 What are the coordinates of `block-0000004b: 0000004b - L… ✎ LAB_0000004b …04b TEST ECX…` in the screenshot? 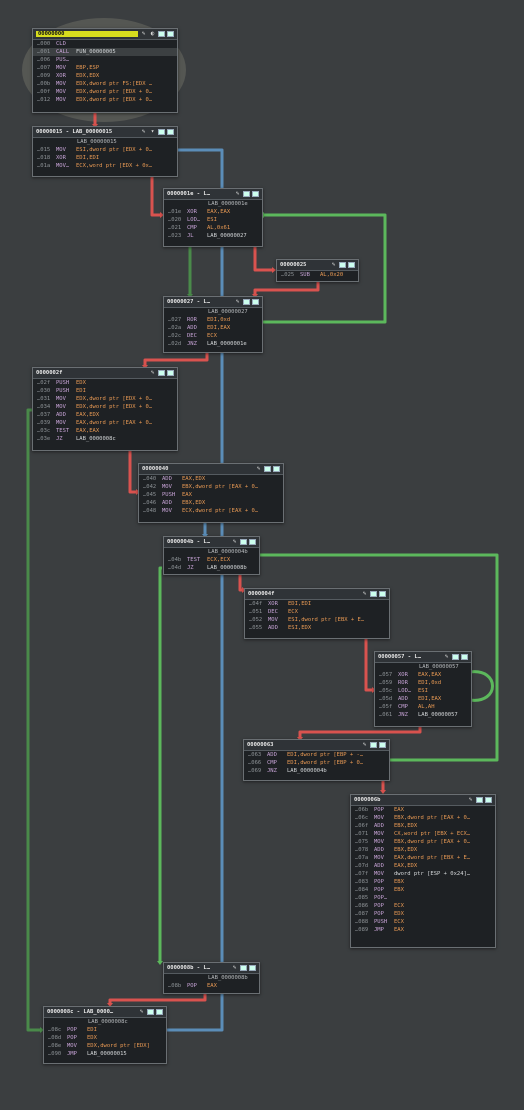 It's located at (211, 555).